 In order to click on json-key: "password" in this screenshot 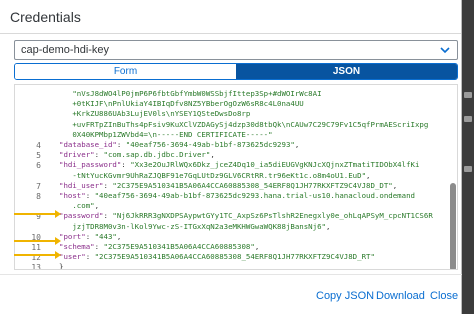, I will do `click(81, 216)`.